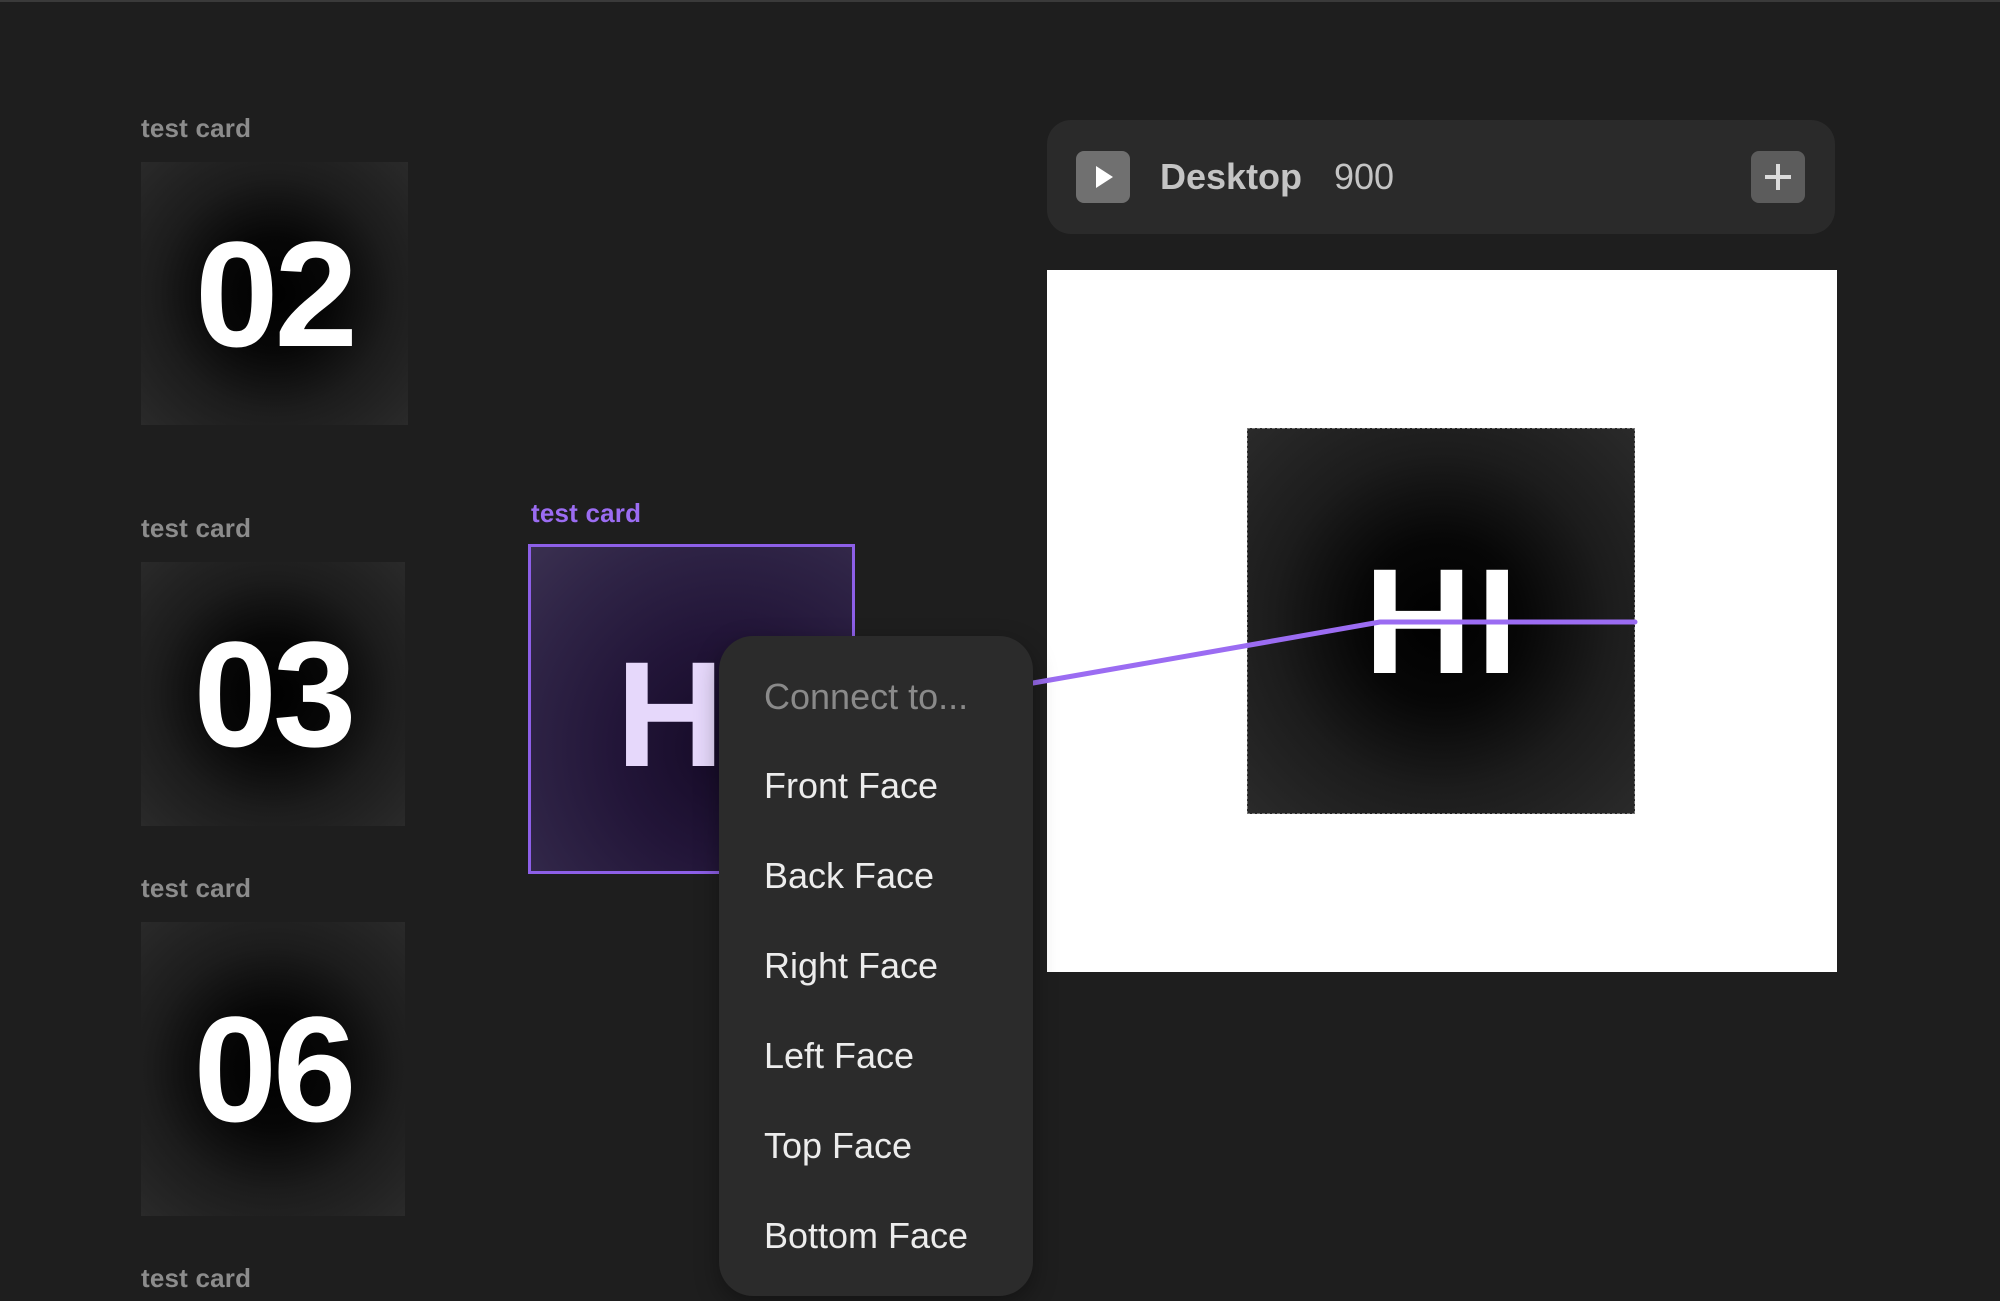 The width and height of the screenshot is (2000, 1301). Describe the element at coordinates (866, 1236) in the screenshot. I see `menu-item-bottom-face: Bottom Face` at that location.